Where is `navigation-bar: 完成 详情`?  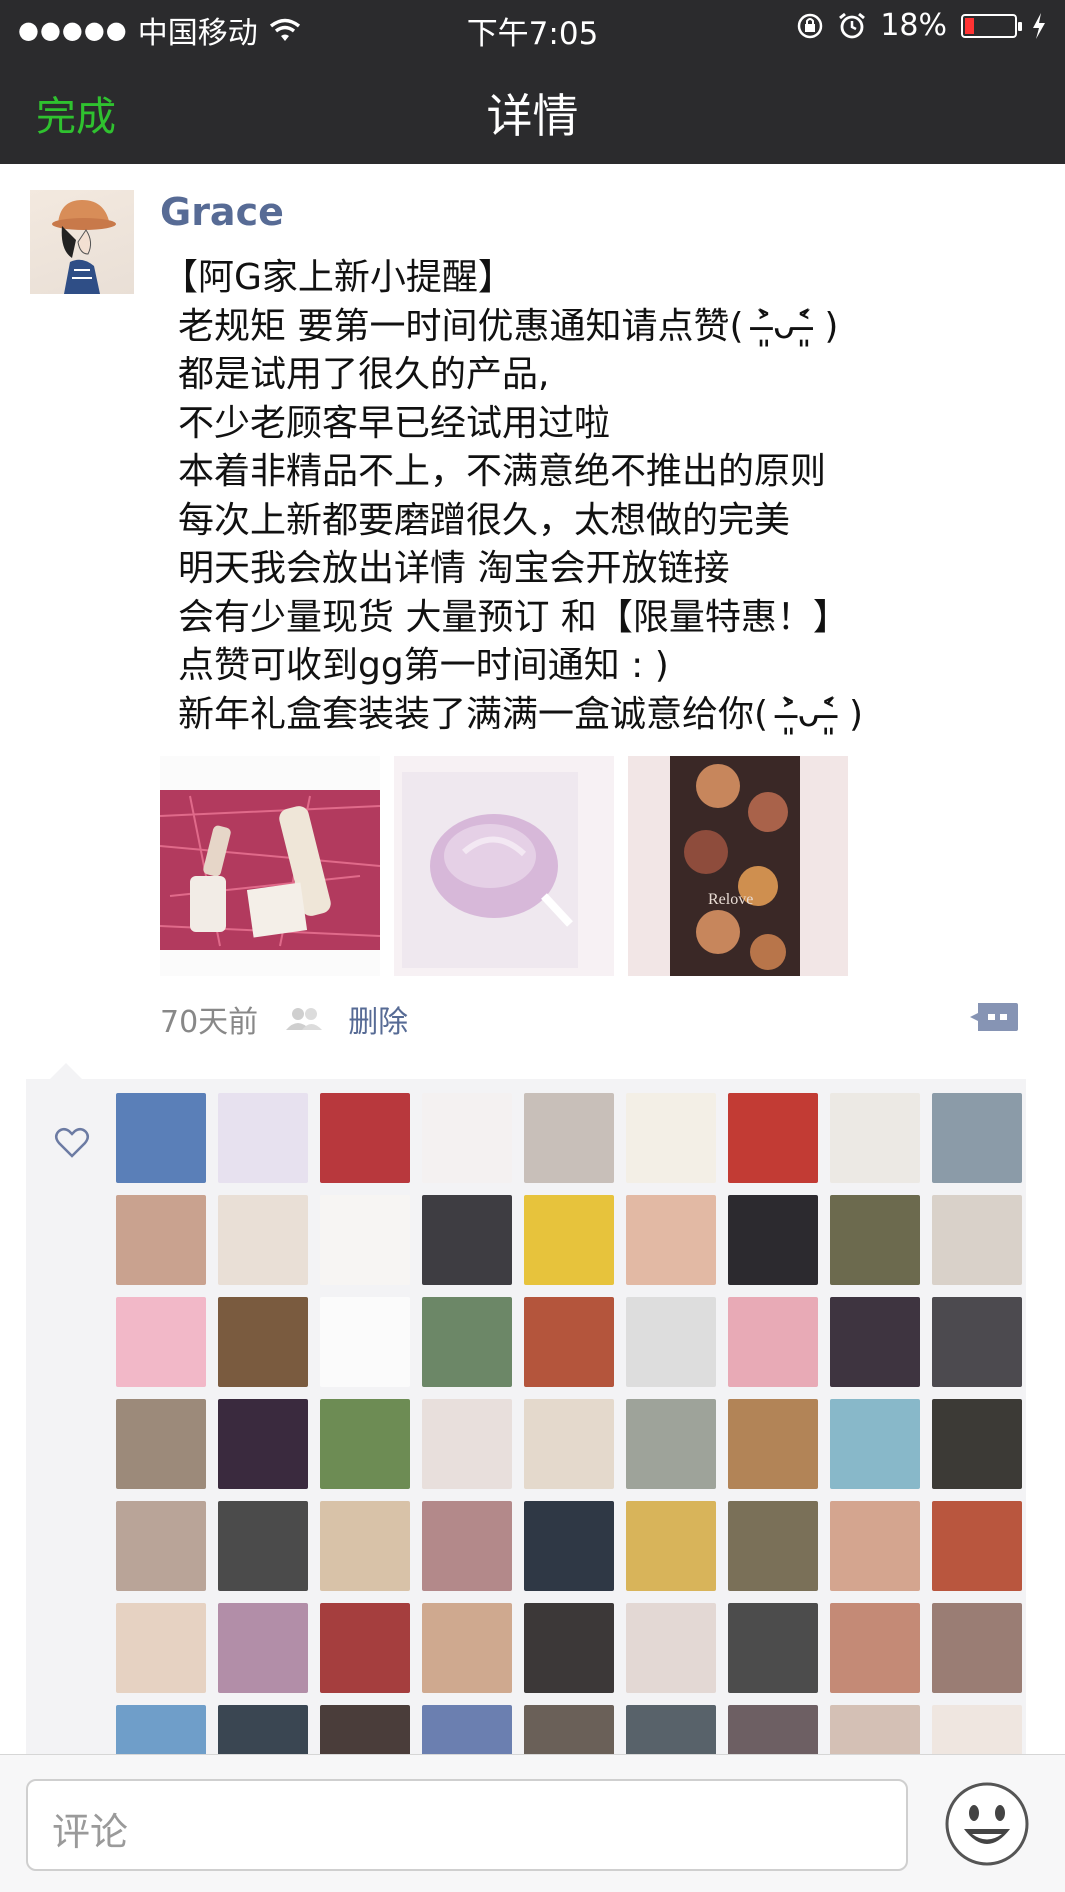 navigation-bar: 完成 详情 is located at coordinates (532, 109).